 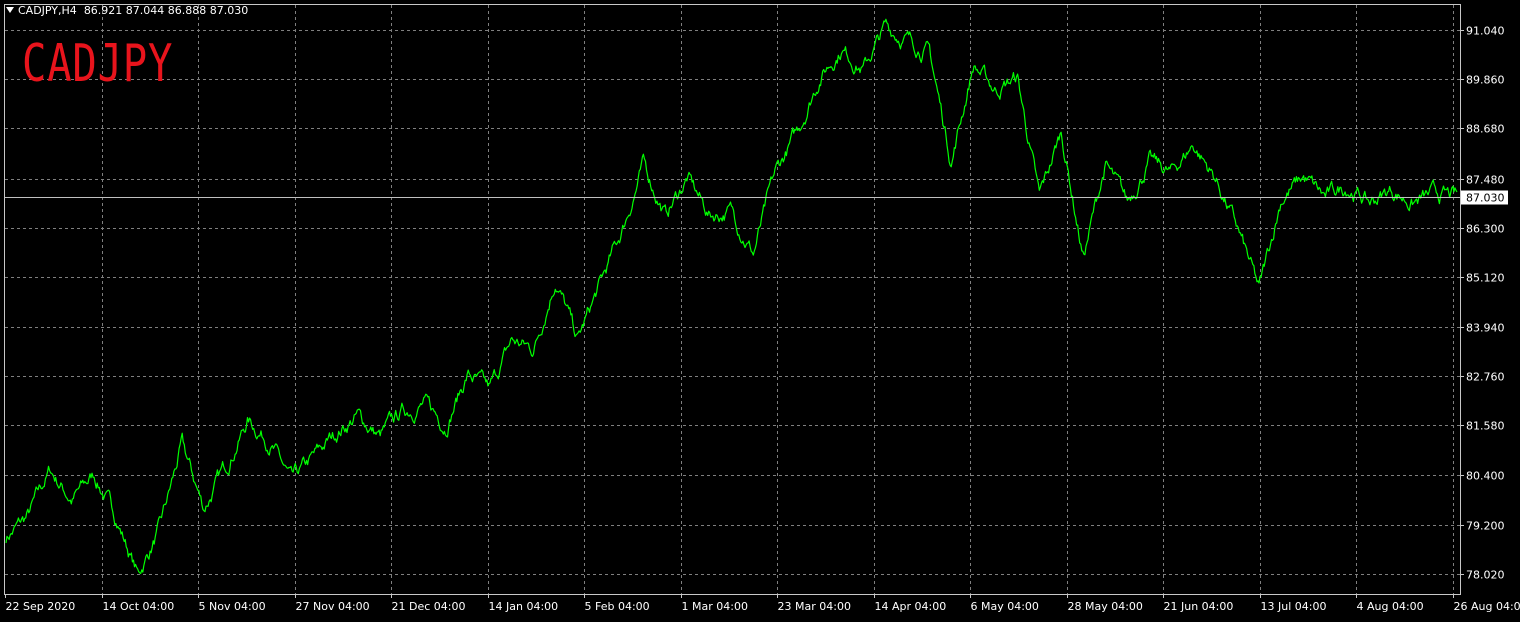 I want to click on x-tick-label: 14 Oct 04:00, so click(x=139, y=606).